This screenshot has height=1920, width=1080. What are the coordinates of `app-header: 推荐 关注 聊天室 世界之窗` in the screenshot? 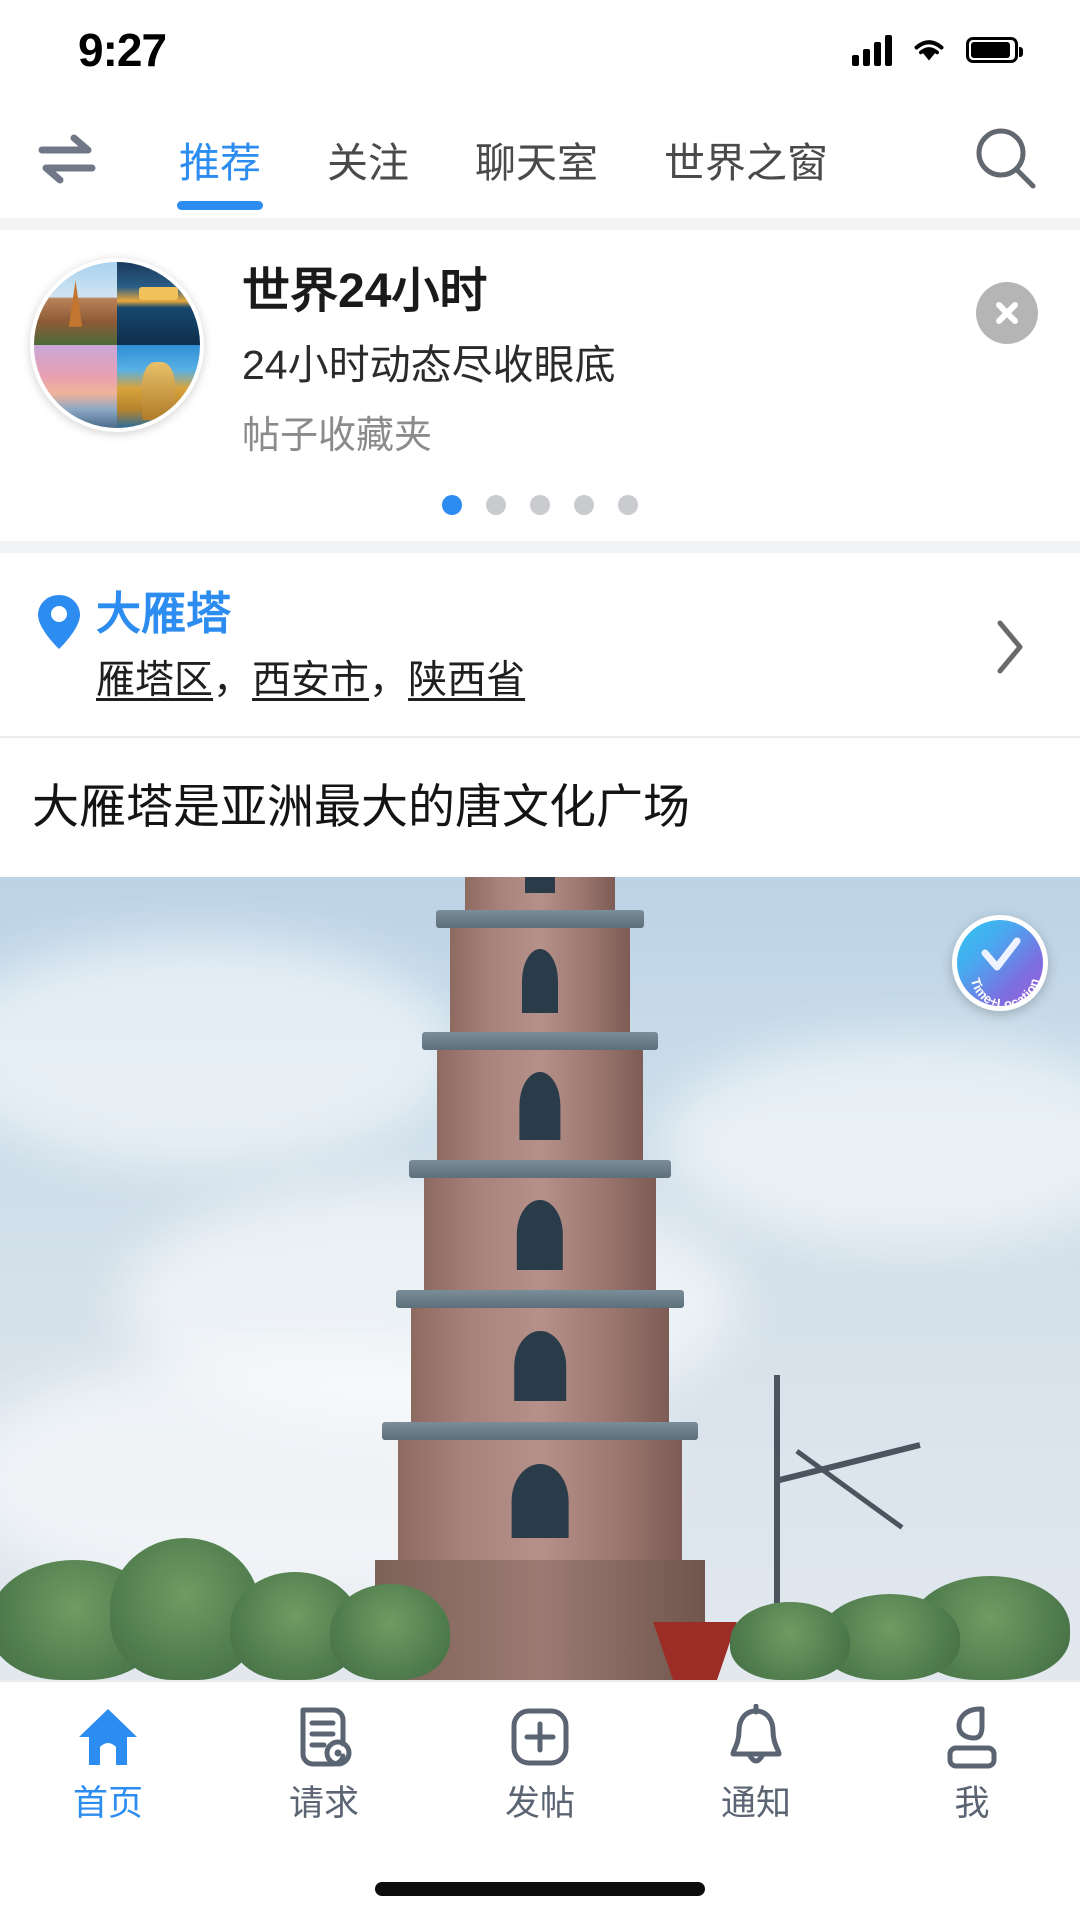 It's located at (540, 159).